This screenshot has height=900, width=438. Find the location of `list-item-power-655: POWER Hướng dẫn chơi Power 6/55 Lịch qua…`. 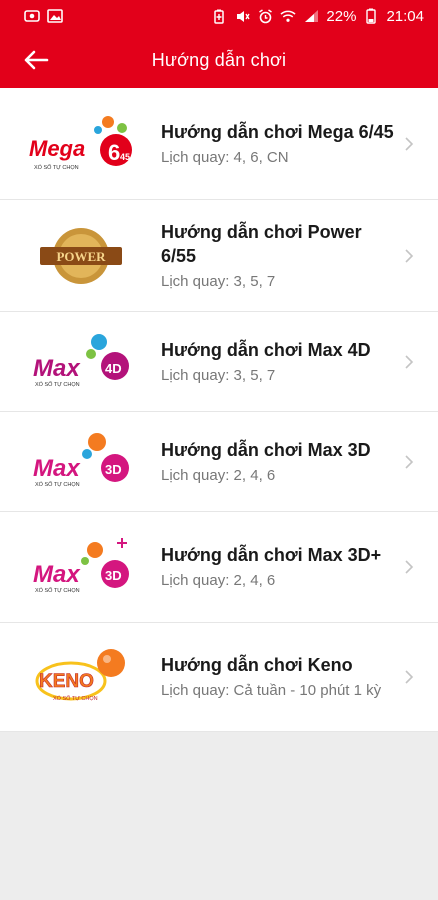

list-item-power-655: POWER Hướng dẫn chơi Power 6/55 Lịch qua… is located at coordinates (219, 256).